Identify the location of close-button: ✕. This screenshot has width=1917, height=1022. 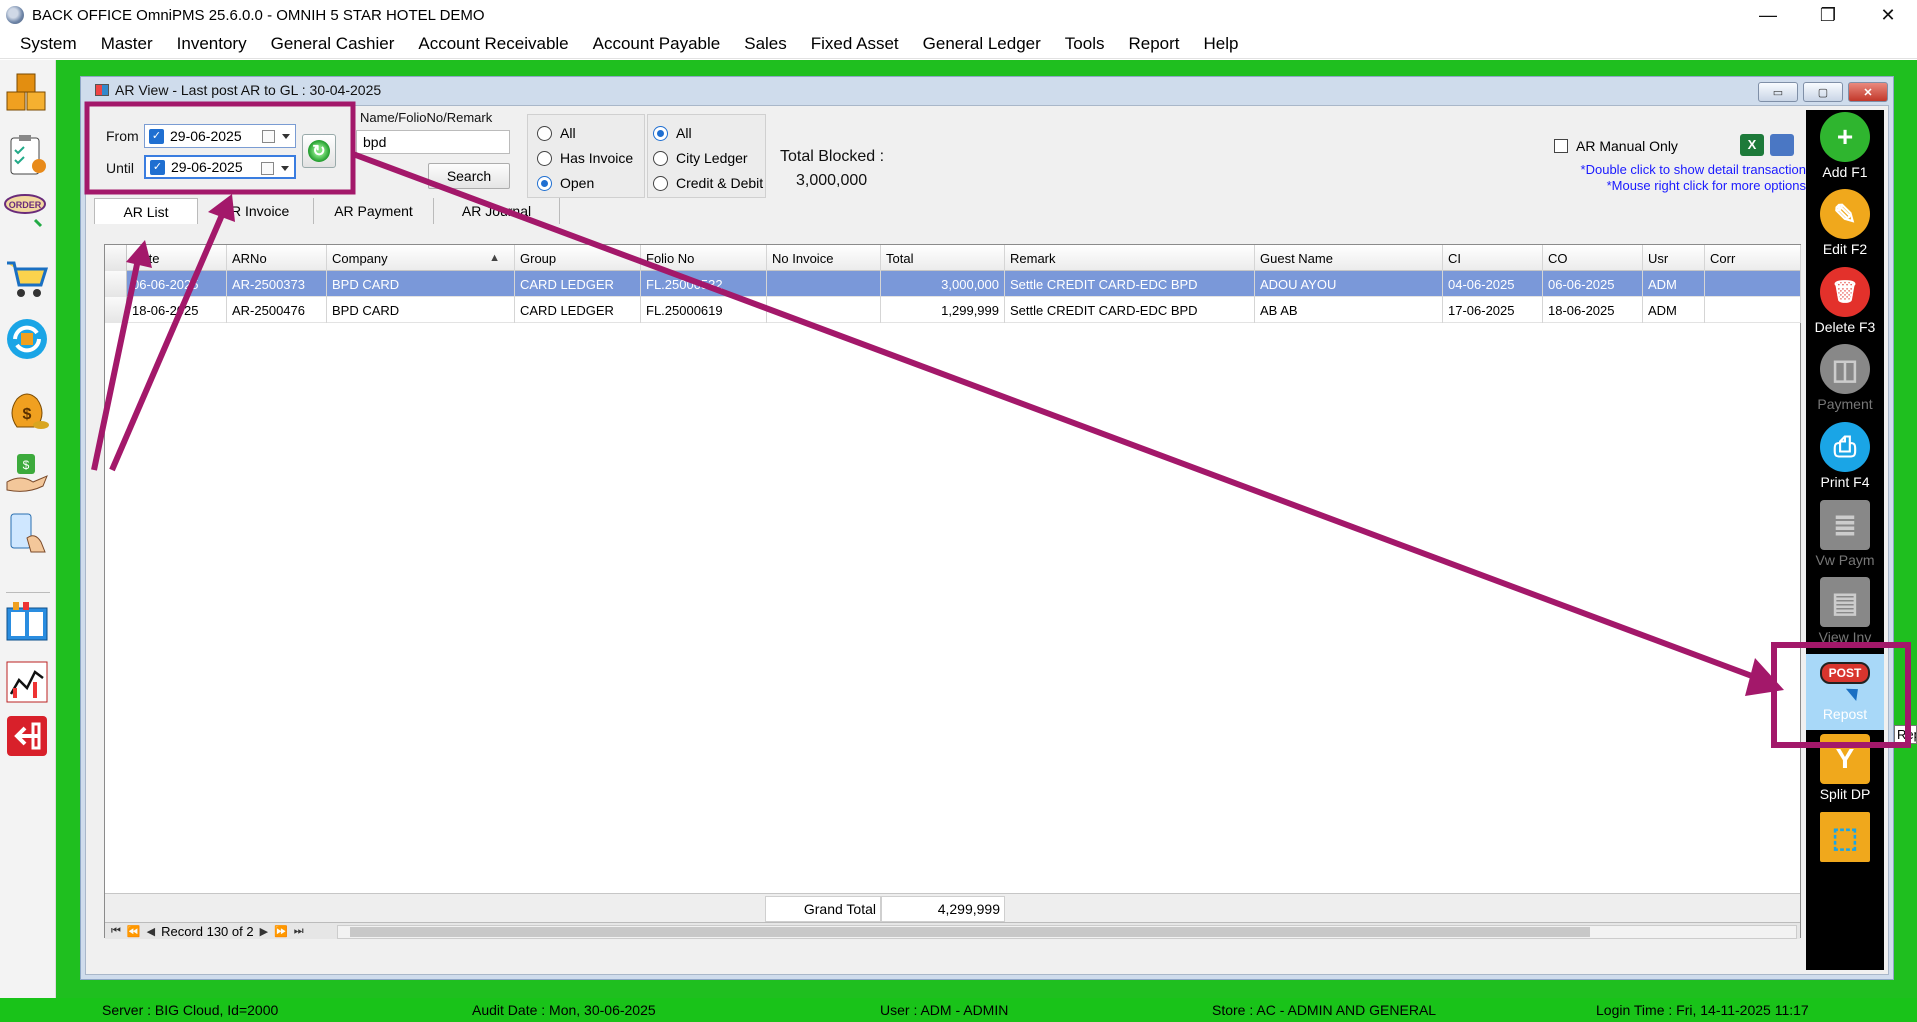
(1888, 15).